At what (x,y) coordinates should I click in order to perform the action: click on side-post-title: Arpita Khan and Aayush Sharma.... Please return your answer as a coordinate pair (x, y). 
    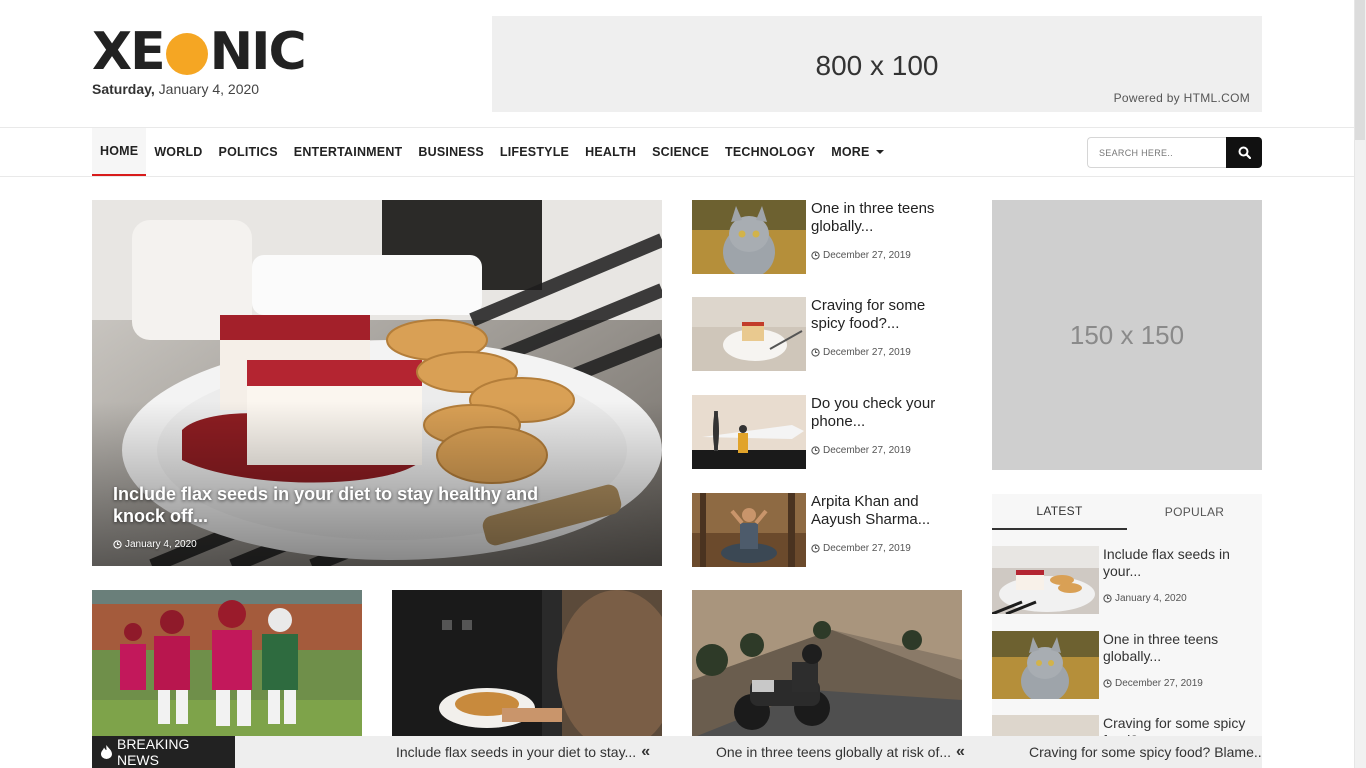
    Looking at the image, I should click on (886, 511).